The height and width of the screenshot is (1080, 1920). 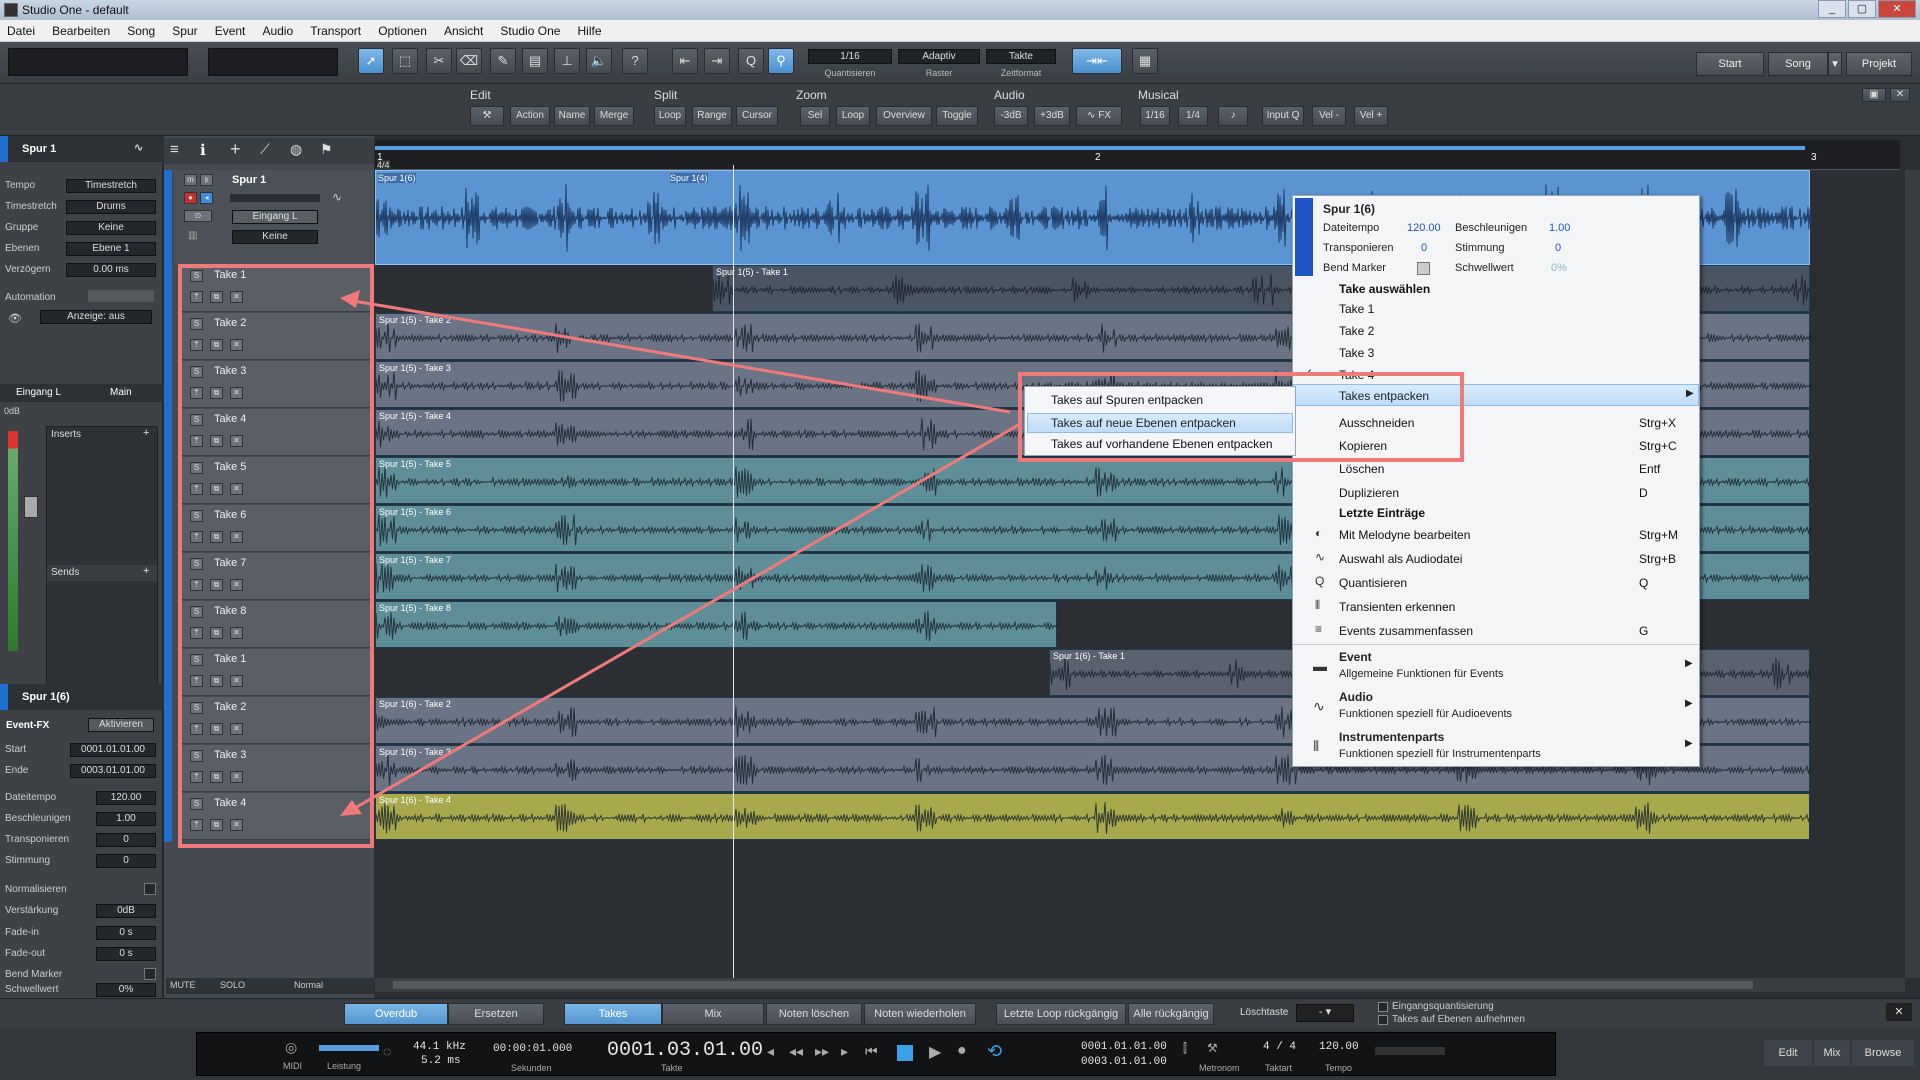 I want to click on bend-tool-icon: ⊥, so click(x=567, y=61).